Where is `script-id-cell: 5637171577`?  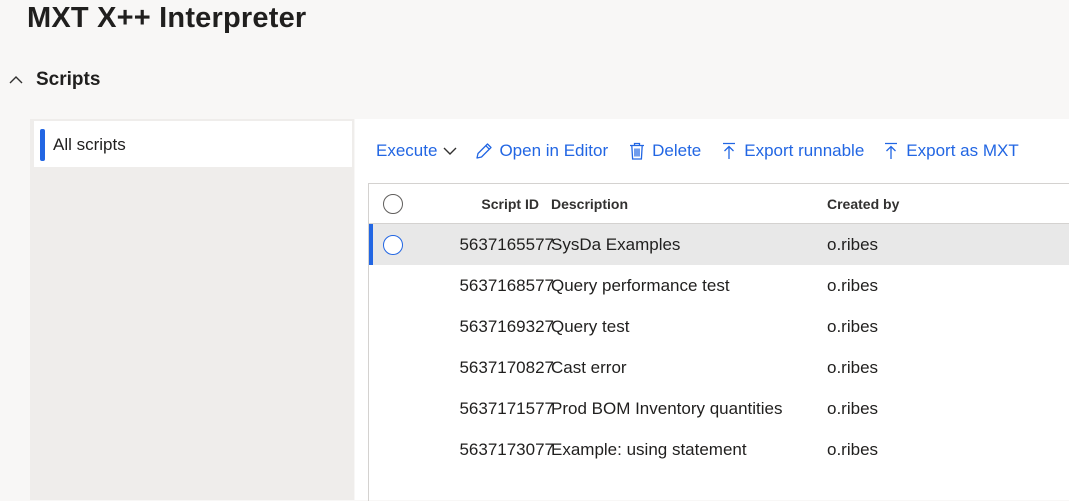
script-id-cell: 5637171577 is located at coordinates (506, 408).